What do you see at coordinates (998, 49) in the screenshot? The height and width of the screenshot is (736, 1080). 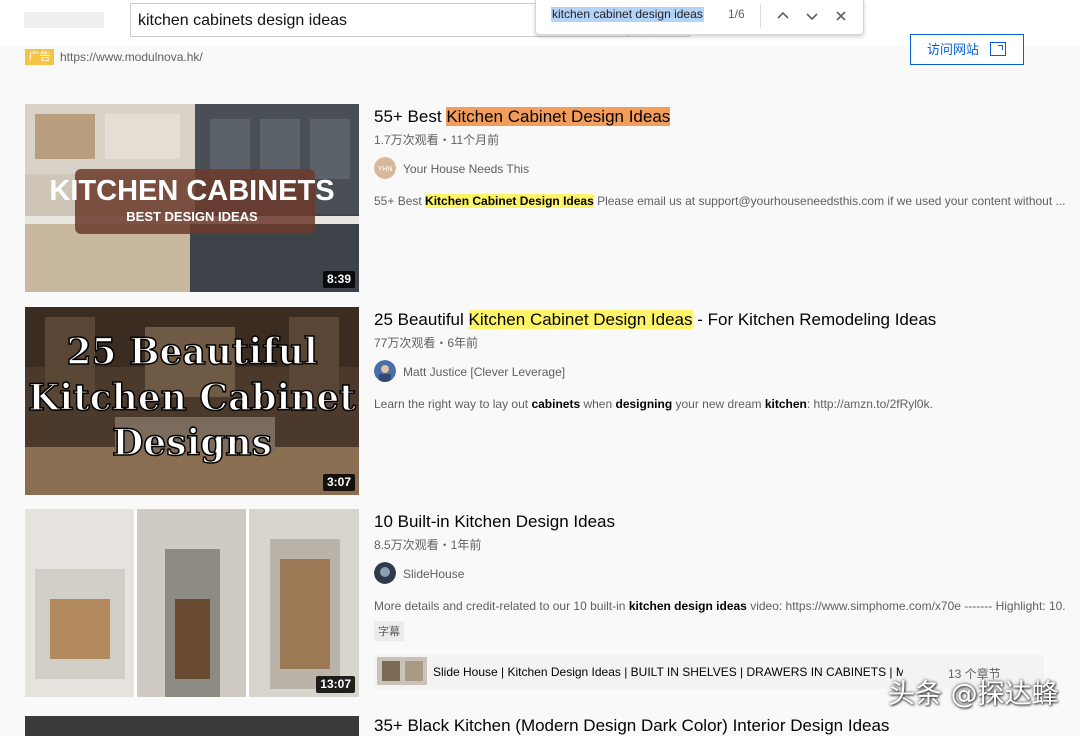 I see `external-link-icon` at bounding box center [998, 49].